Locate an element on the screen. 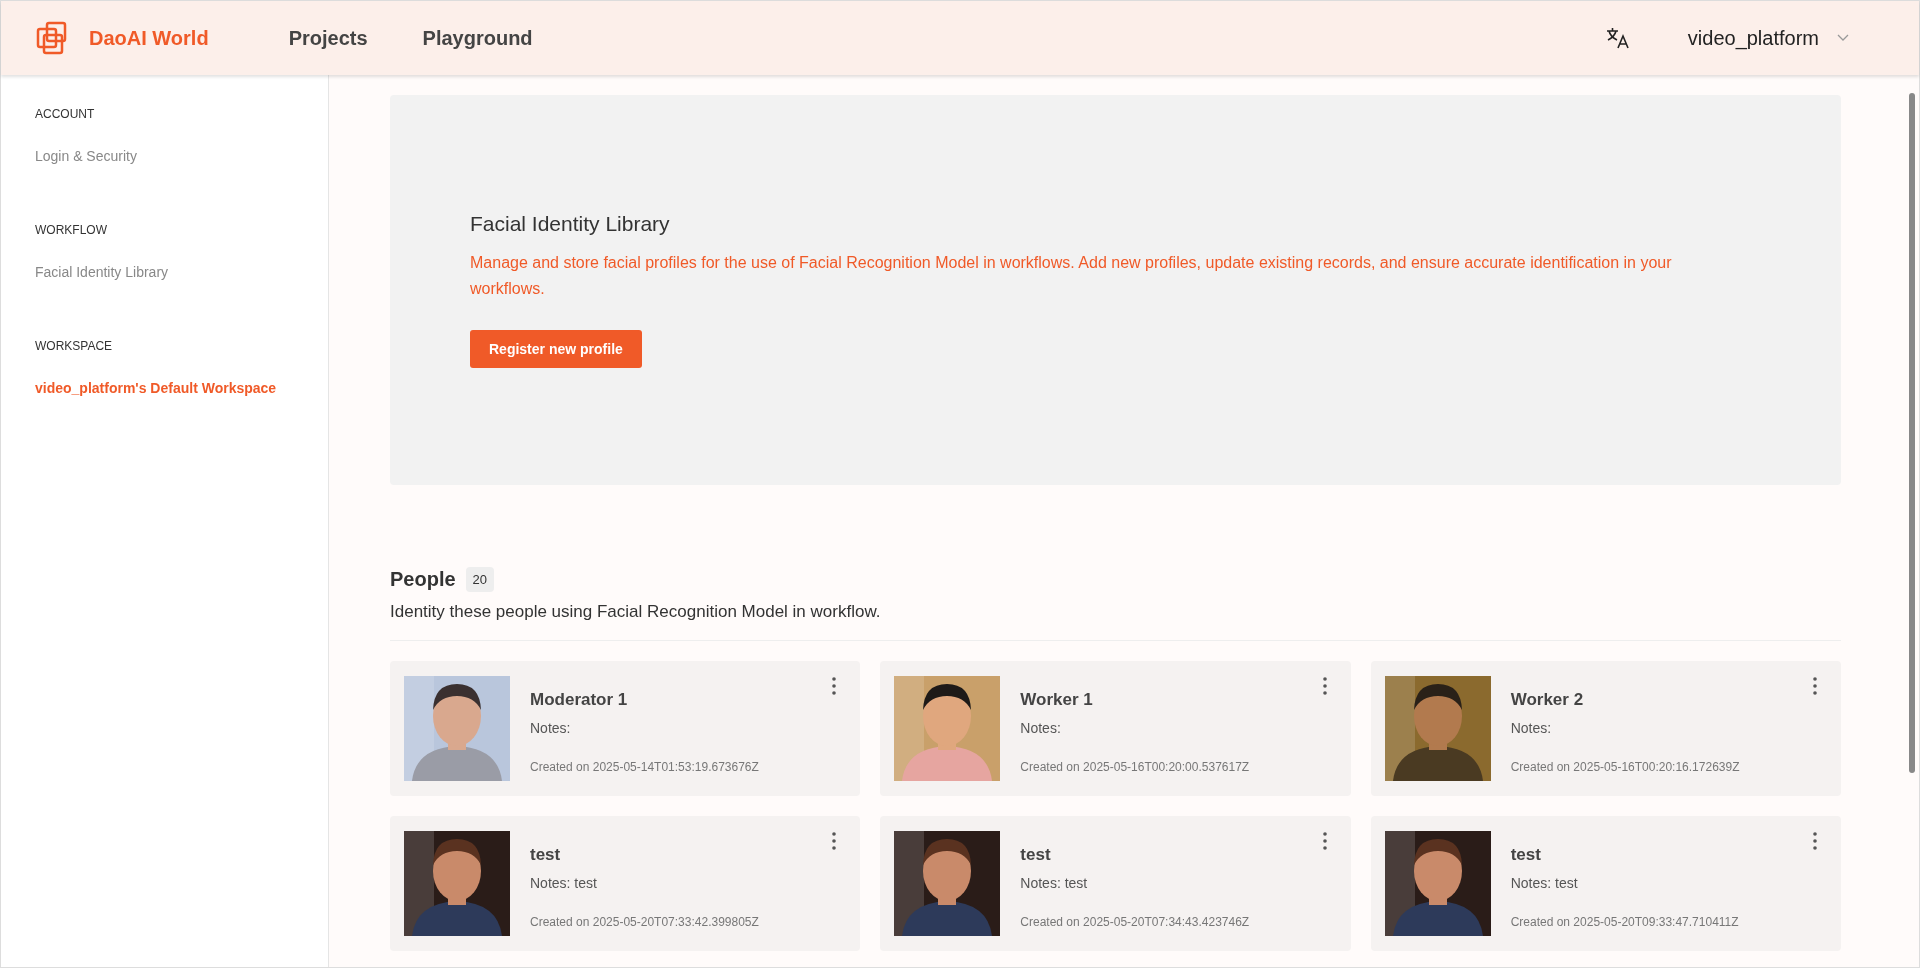  person-name: Worker 2 is located at coordinates (1547, 700).